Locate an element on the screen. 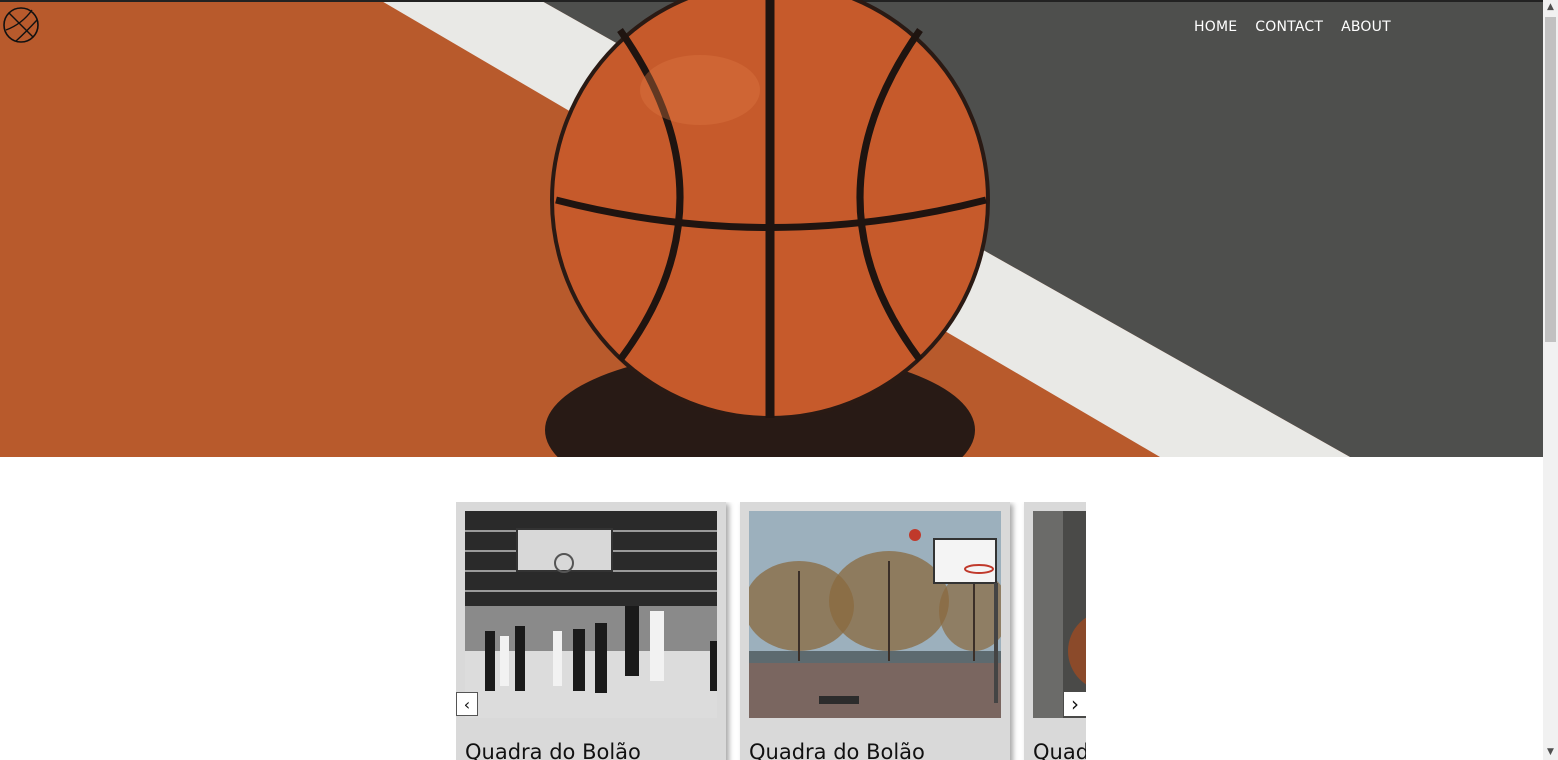  scroll-down-arrow-icon: ▼ is located at coordinates (1550, 752).